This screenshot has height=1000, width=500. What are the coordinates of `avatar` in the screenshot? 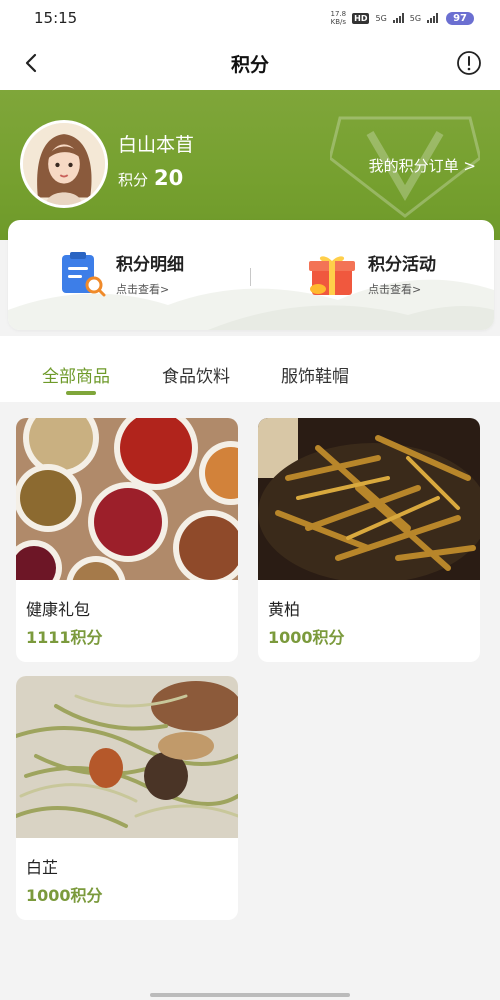 It's located at (64, 164).